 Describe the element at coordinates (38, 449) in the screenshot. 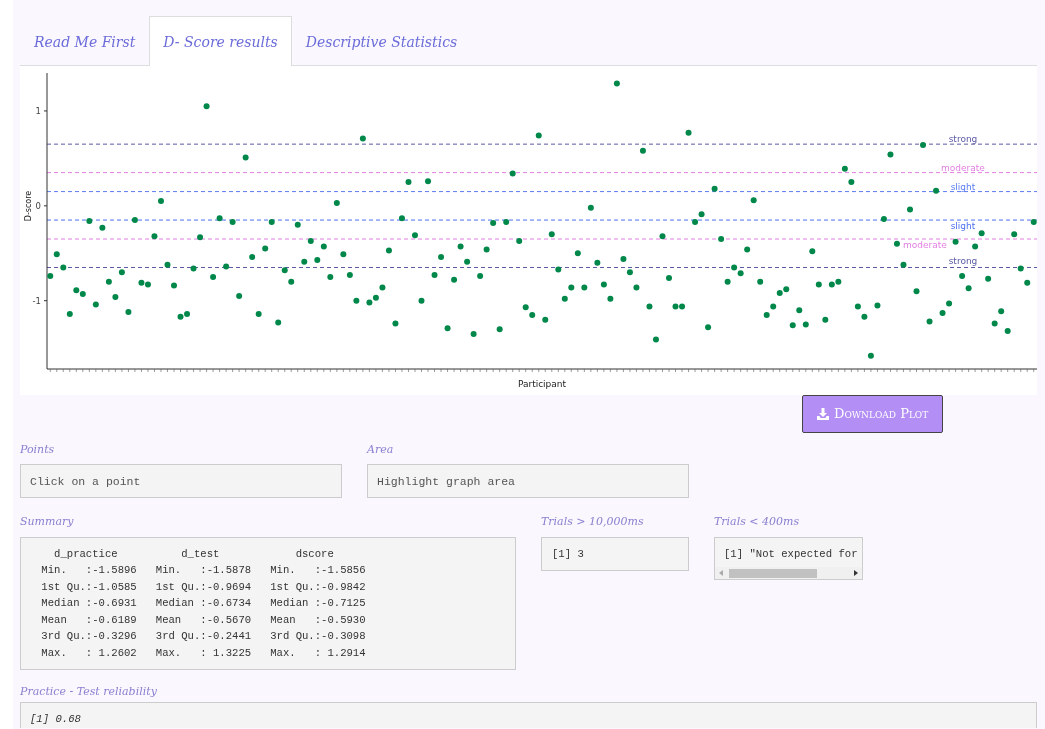

I see `field-label: Points` at that location.